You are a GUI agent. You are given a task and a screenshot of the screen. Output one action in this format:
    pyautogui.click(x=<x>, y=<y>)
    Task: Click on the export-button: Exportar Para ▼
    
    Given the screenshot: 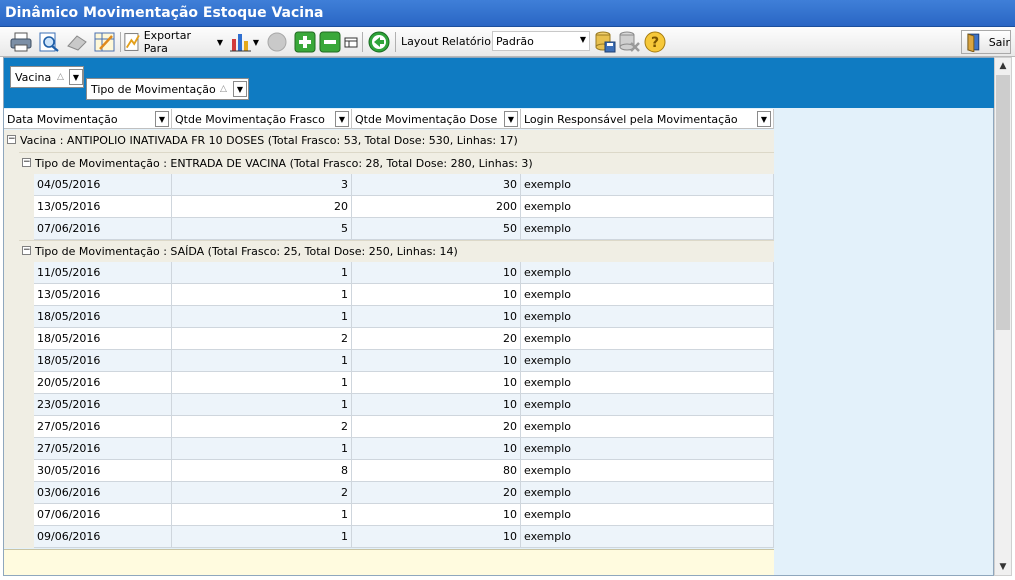 What is the action you would take?
    pyautogui.click(x=173, y=42)
    